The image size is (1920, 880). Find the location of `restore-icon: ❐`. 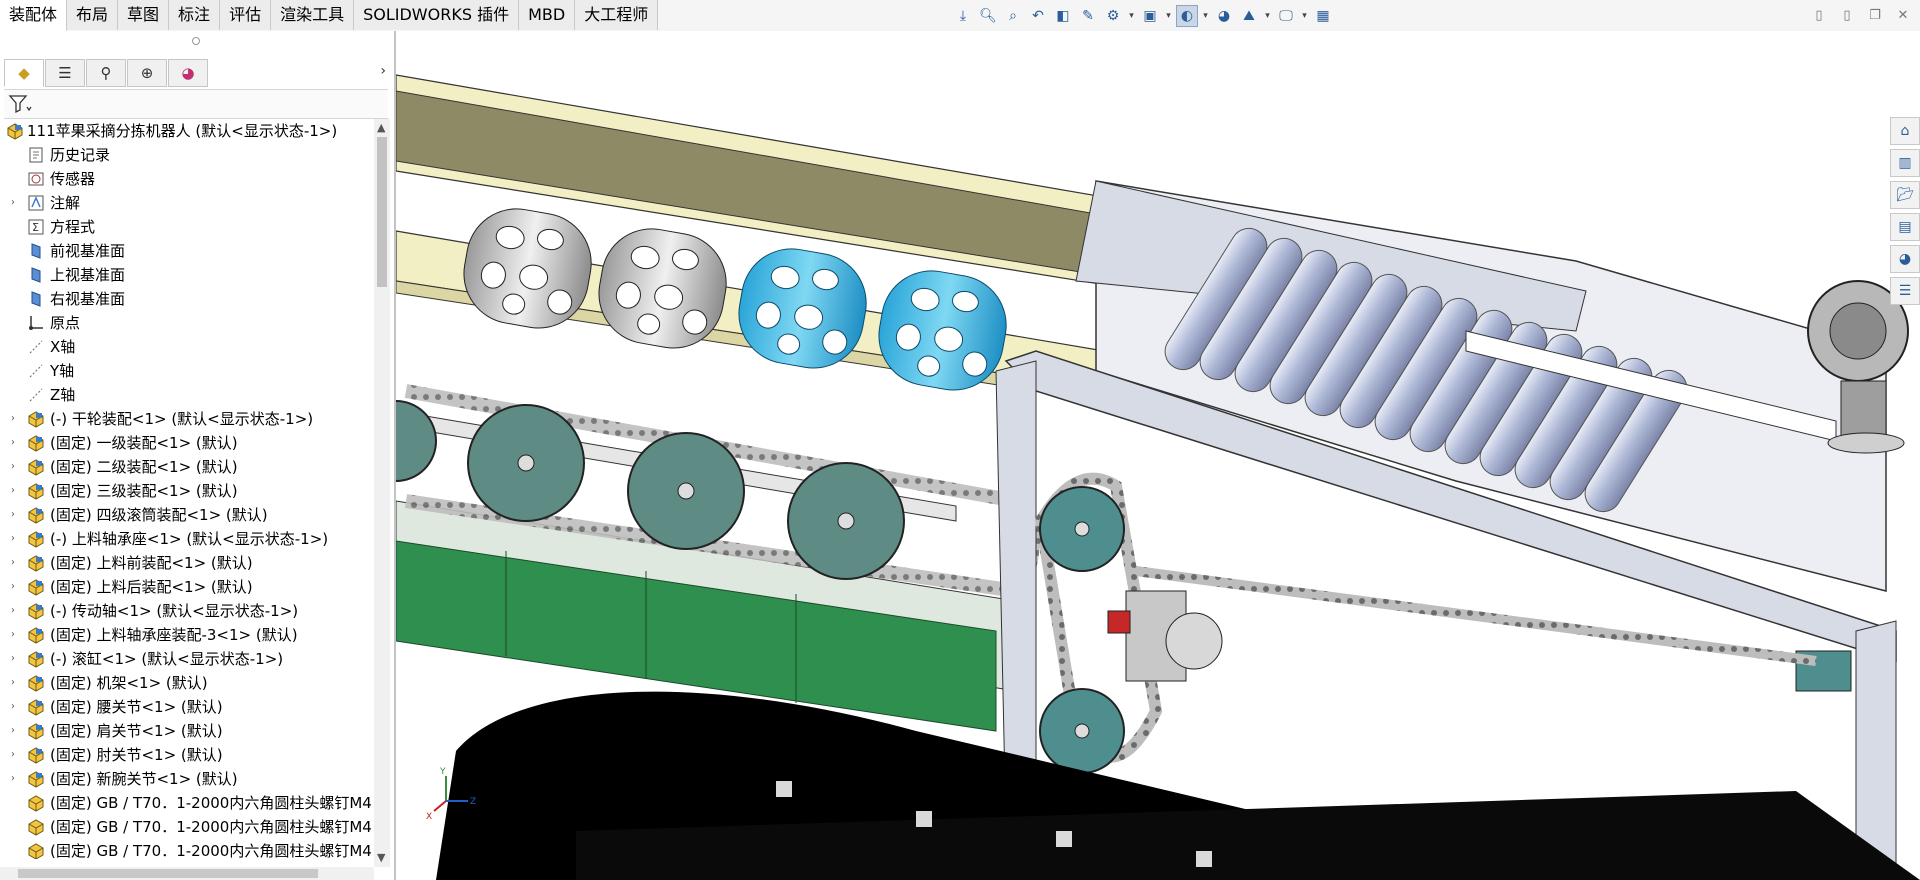

restore-icon: ❐ is located at coordinates (1875, 15).